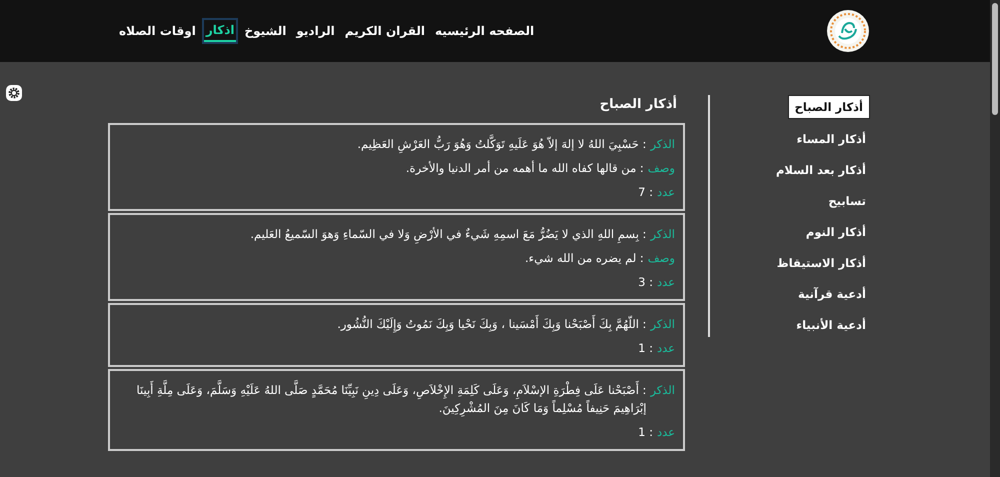 The image size is (1000, 477). Describe the element at coordinates (385, 31) in the screenshot. I see `nav-link: القران الكريم` at that location.